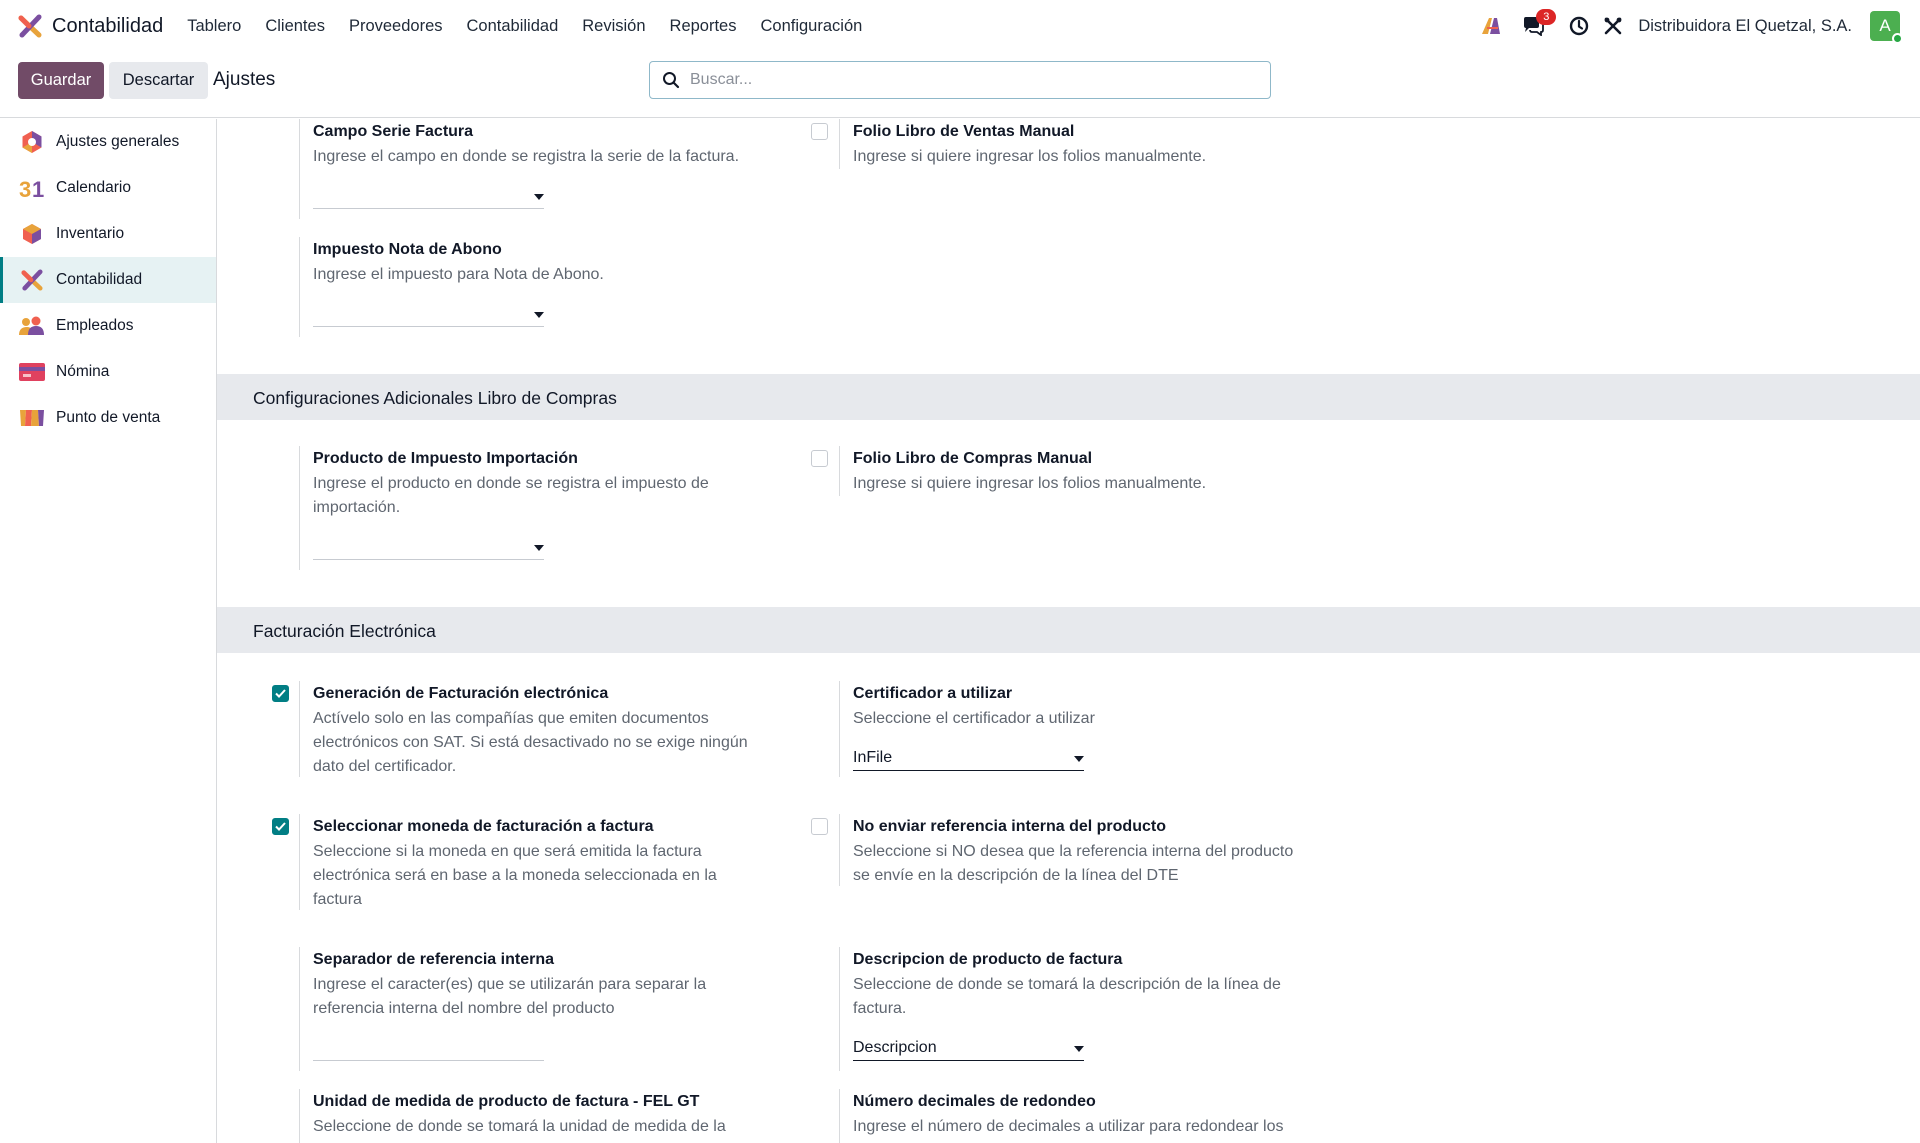 This screenshot has width=1920, height=1143. What do you see at coordinates (95, 325) in the screenshot?
I see `sidebar-item-label: Empleados` at bounding box center [95, 325].